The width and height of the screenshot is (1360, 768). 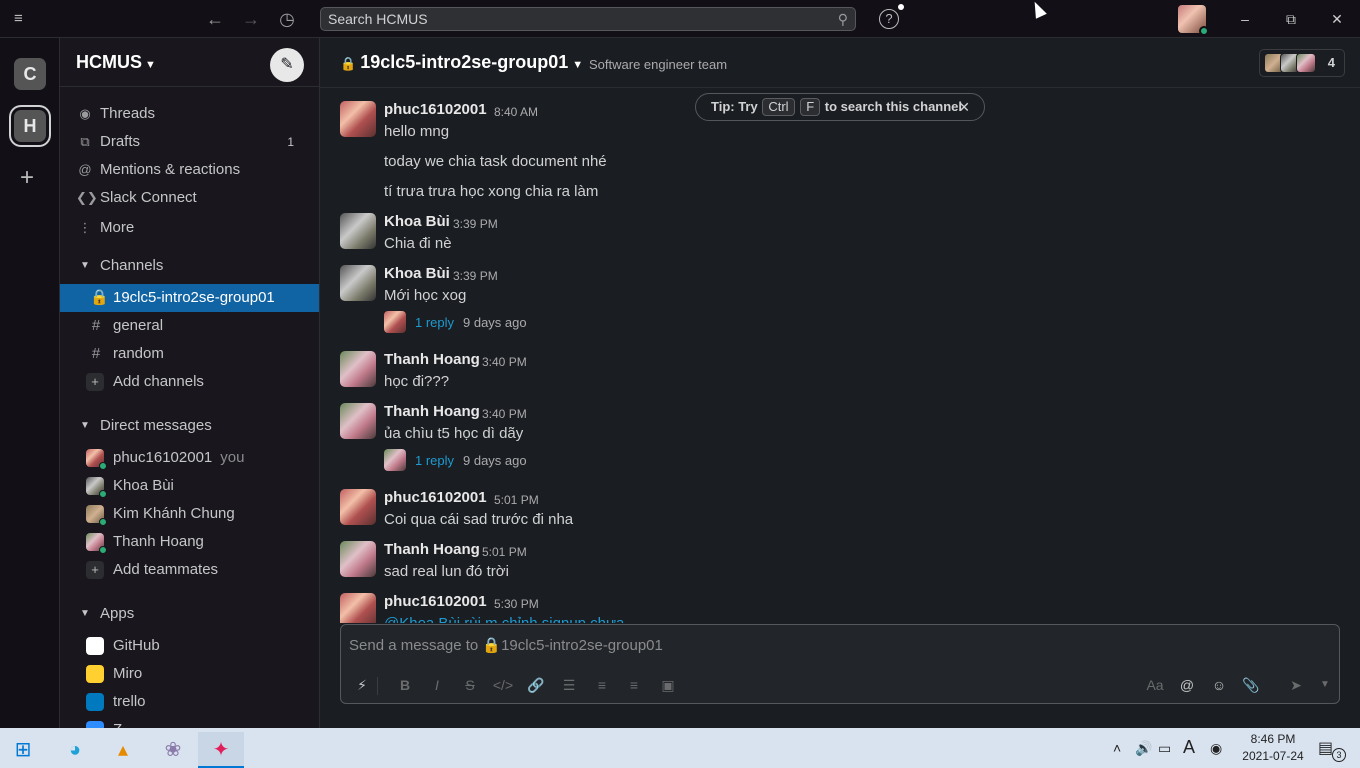 What do you see at coordinates (189, 674) in the screenshot?
I see `app-item-miro: Miro` at bounding box center [189, 674].